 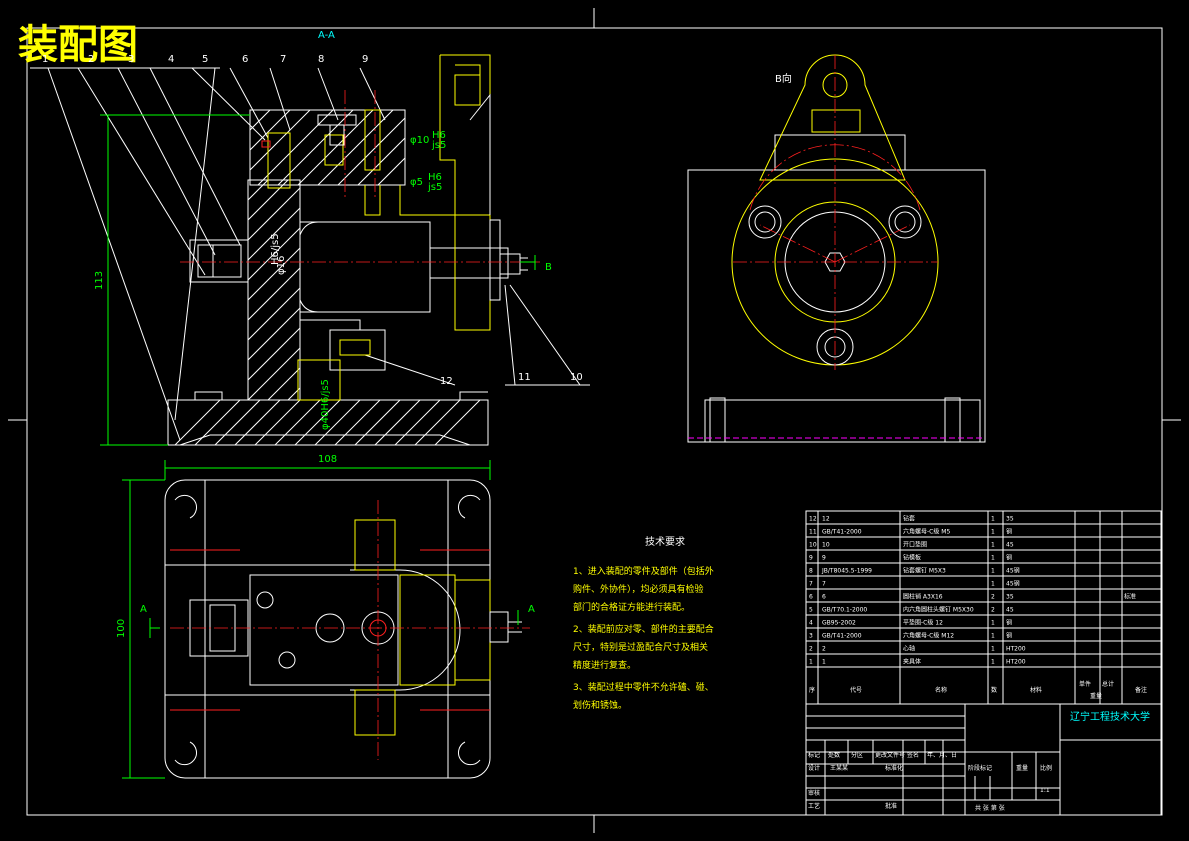 I want to click on bom-cell-code: GB/T41-2000, so click(x=842, y=636).